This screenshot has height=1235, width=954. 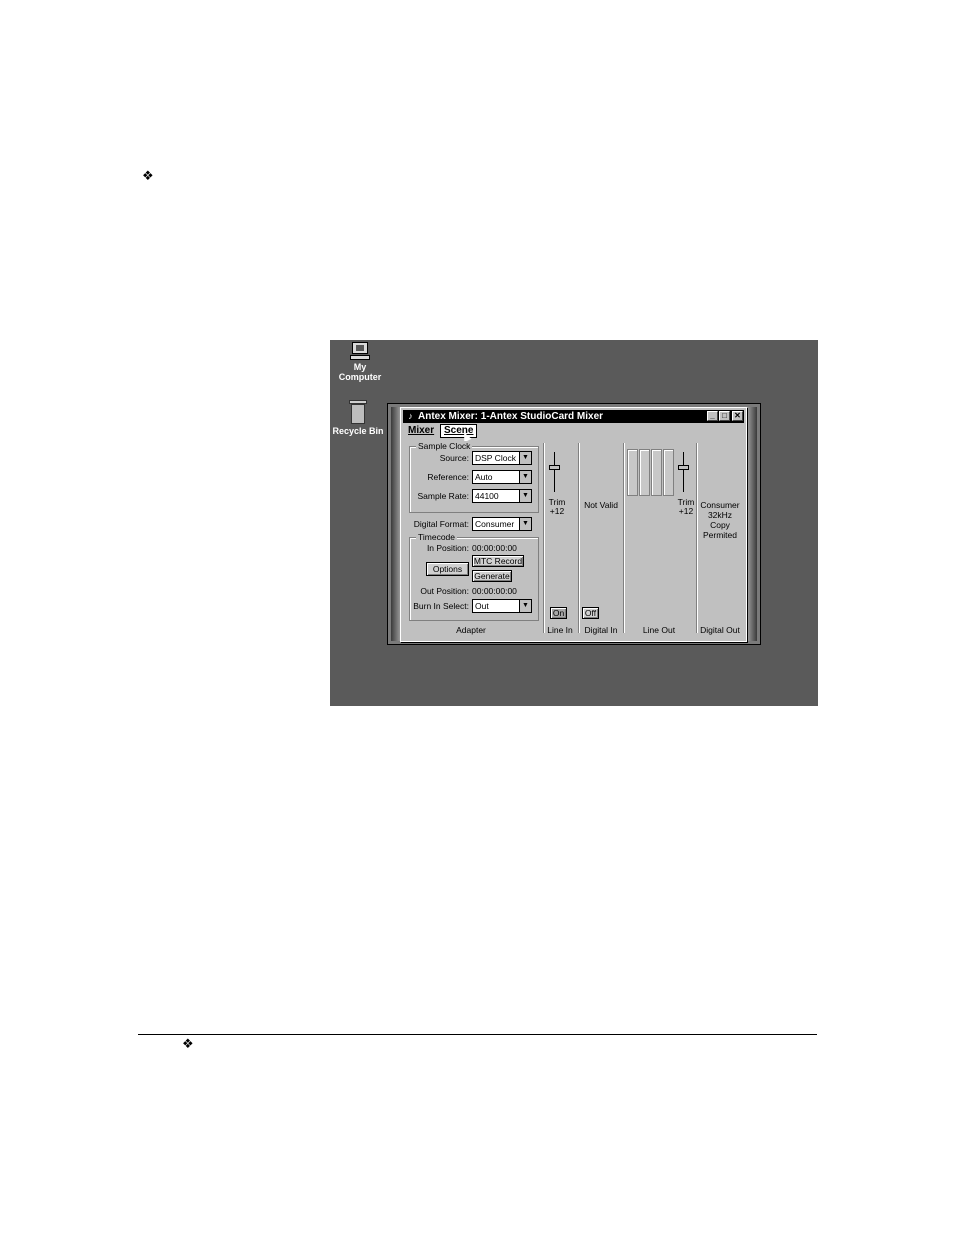 I want to click on desktop-icon-recycle-bin: Recycle Bin, so click(x=359, y=418).